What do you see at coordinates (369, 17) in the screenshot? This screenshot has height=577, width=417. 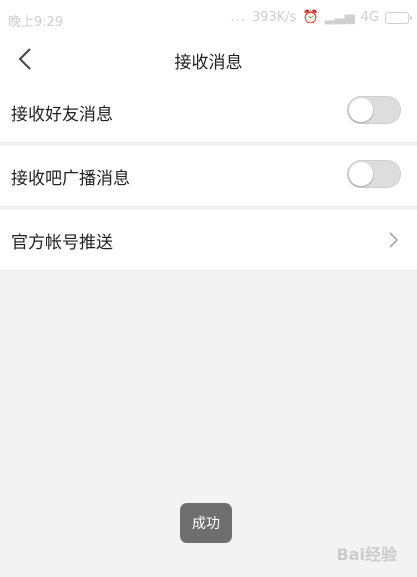 I see `network-type: 4G` at bounding box center [369, 17].